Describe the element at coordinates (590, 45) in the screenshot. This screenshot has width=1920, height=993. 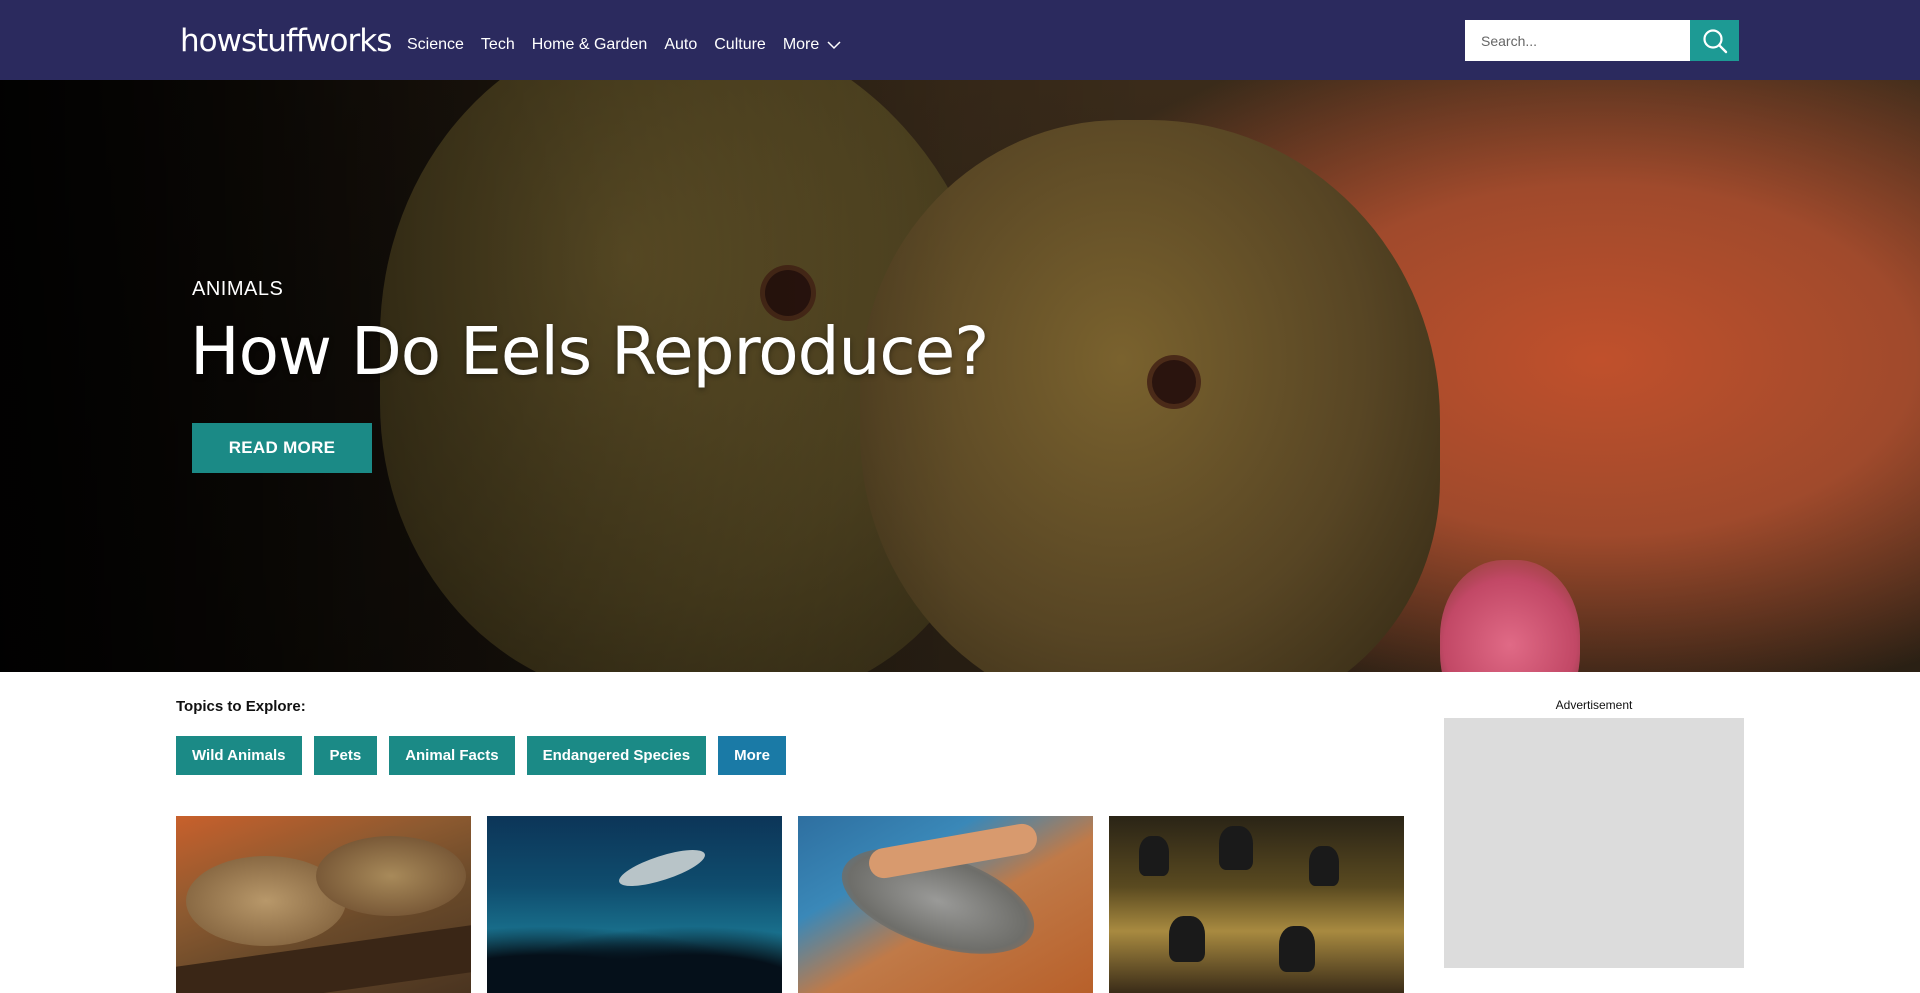
I see `nav-item-home-garden: Home & Garden` at that location.